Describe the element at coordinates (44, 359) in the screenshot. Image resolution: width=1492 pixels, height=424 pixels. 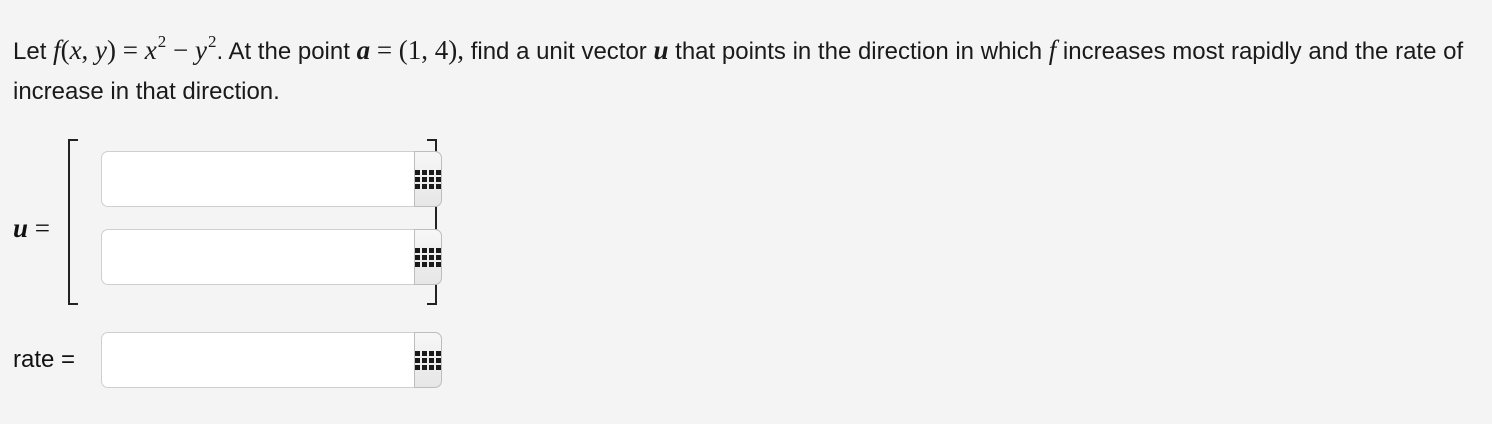
I see `rate-label: rate =` at that location.